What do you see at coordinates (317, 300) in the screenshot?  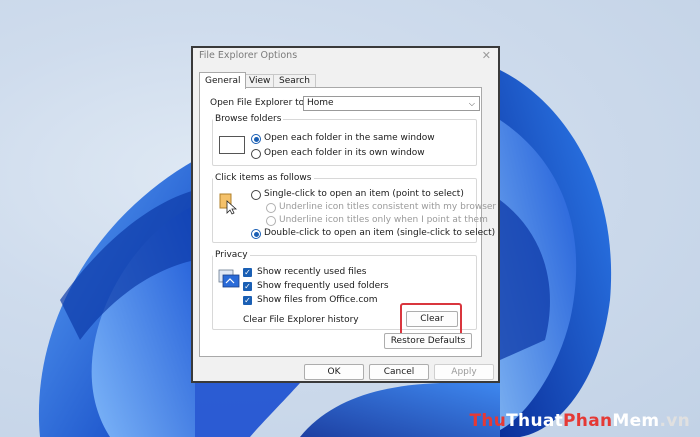 I see `office-files-label: Show files from Office.com` at bounding box center [317, 300].